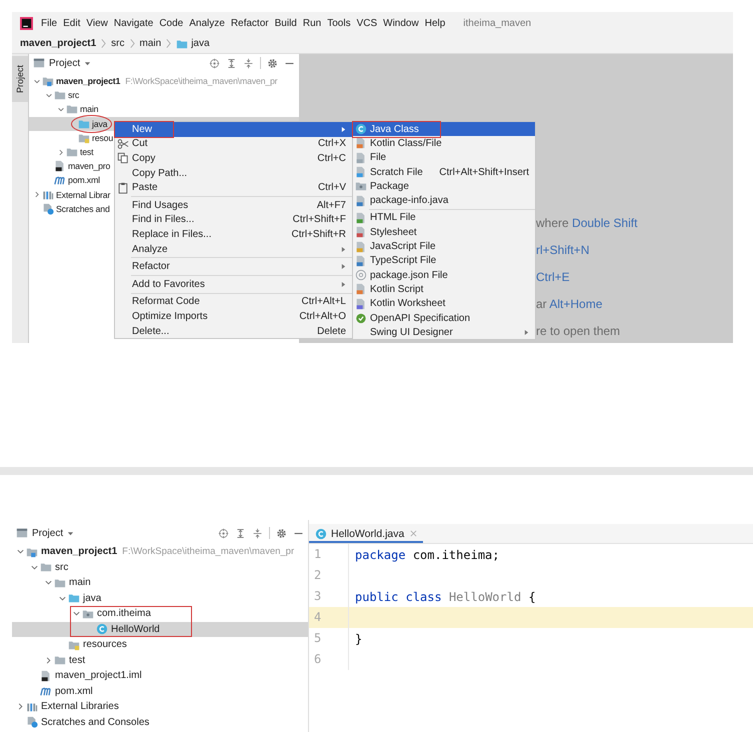 The height and width of the screenshot is (732, 753). I want to click on editor-hint: rl+Shift+N, so click(563, 250).